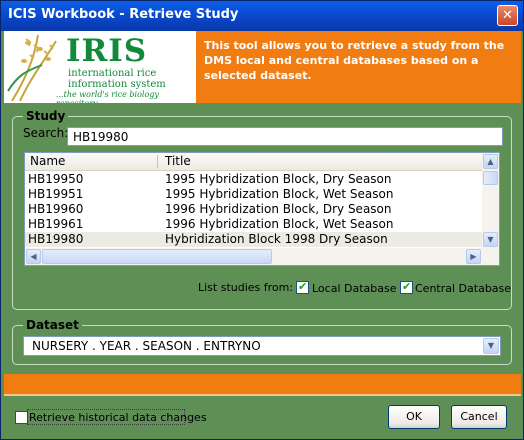  I want to click on row-title: 1996 Hybridization Block, Dry Season, so click(278, 209).